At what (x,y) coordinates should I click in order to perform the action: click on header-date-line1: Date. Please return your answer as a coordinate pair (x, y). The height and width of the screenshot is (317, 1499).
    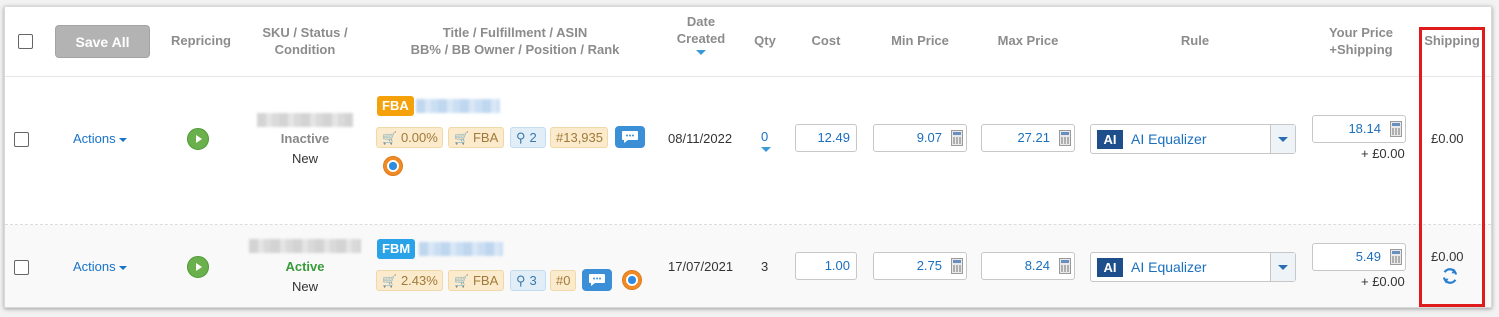
    Looking at the image, I should click on (701, 21).